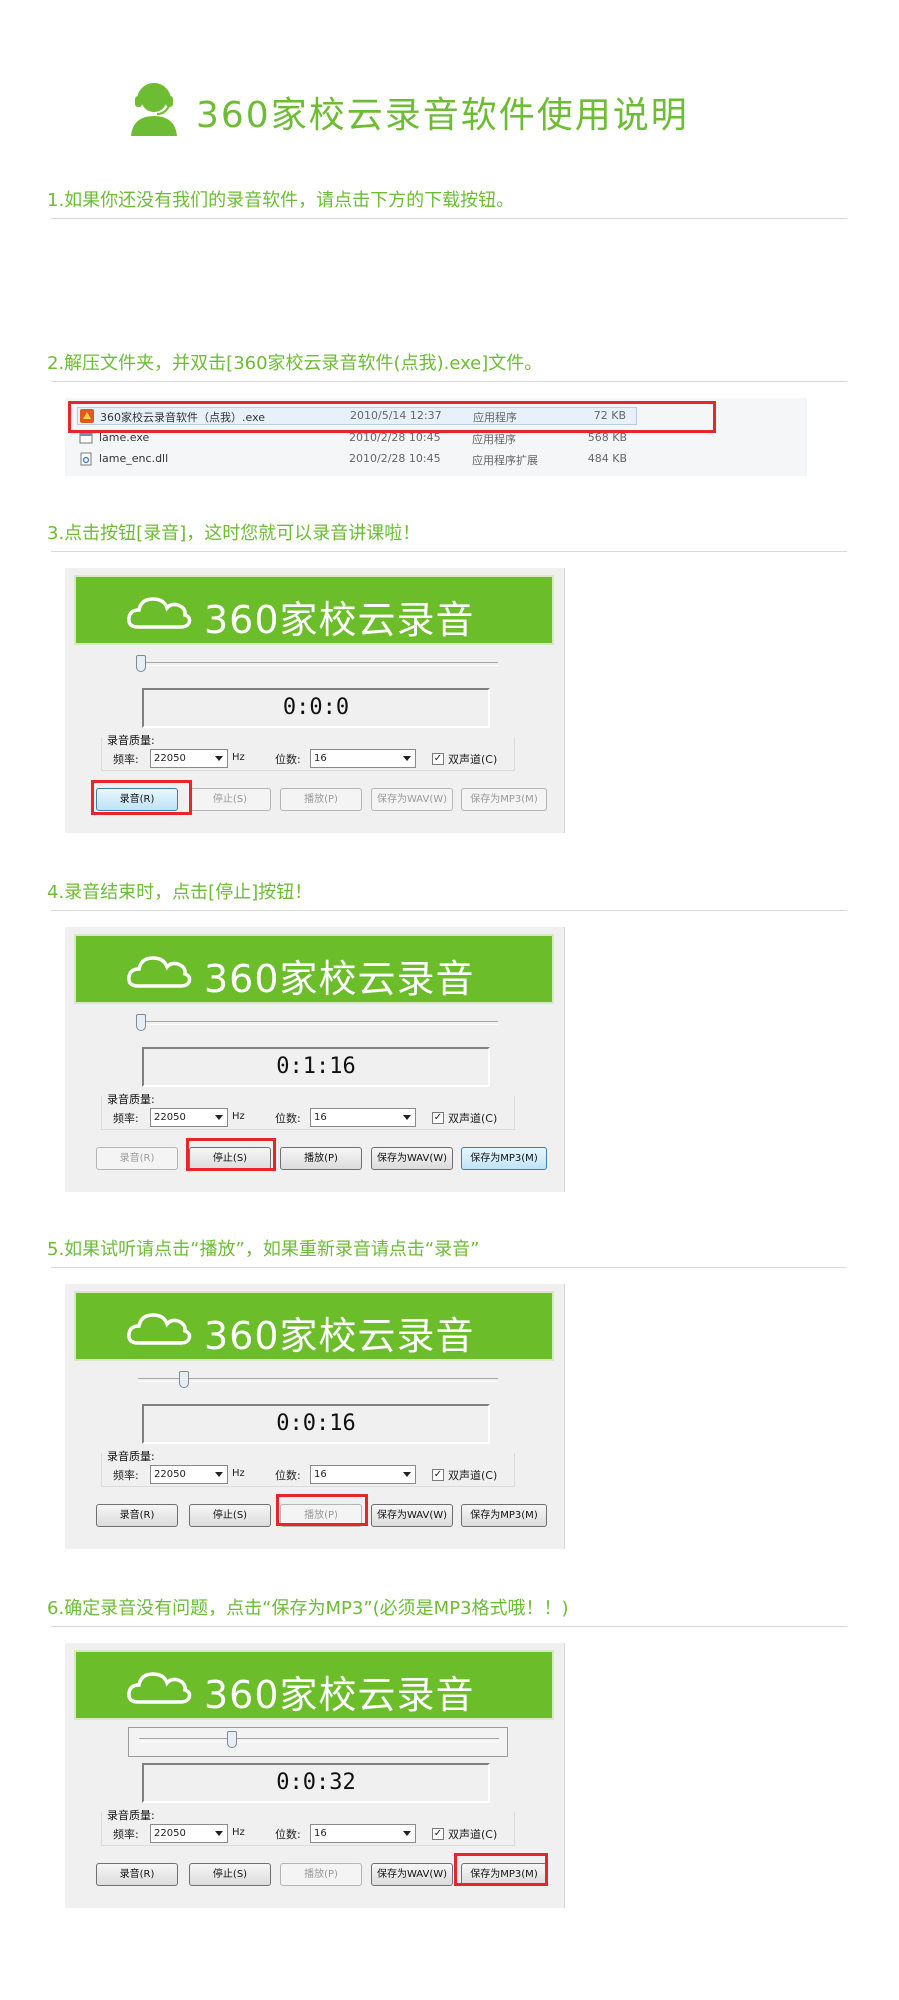 The width and height of the screenshot is (899, 2000). I want to click on file-size: 484 KB, so click(607, 458).